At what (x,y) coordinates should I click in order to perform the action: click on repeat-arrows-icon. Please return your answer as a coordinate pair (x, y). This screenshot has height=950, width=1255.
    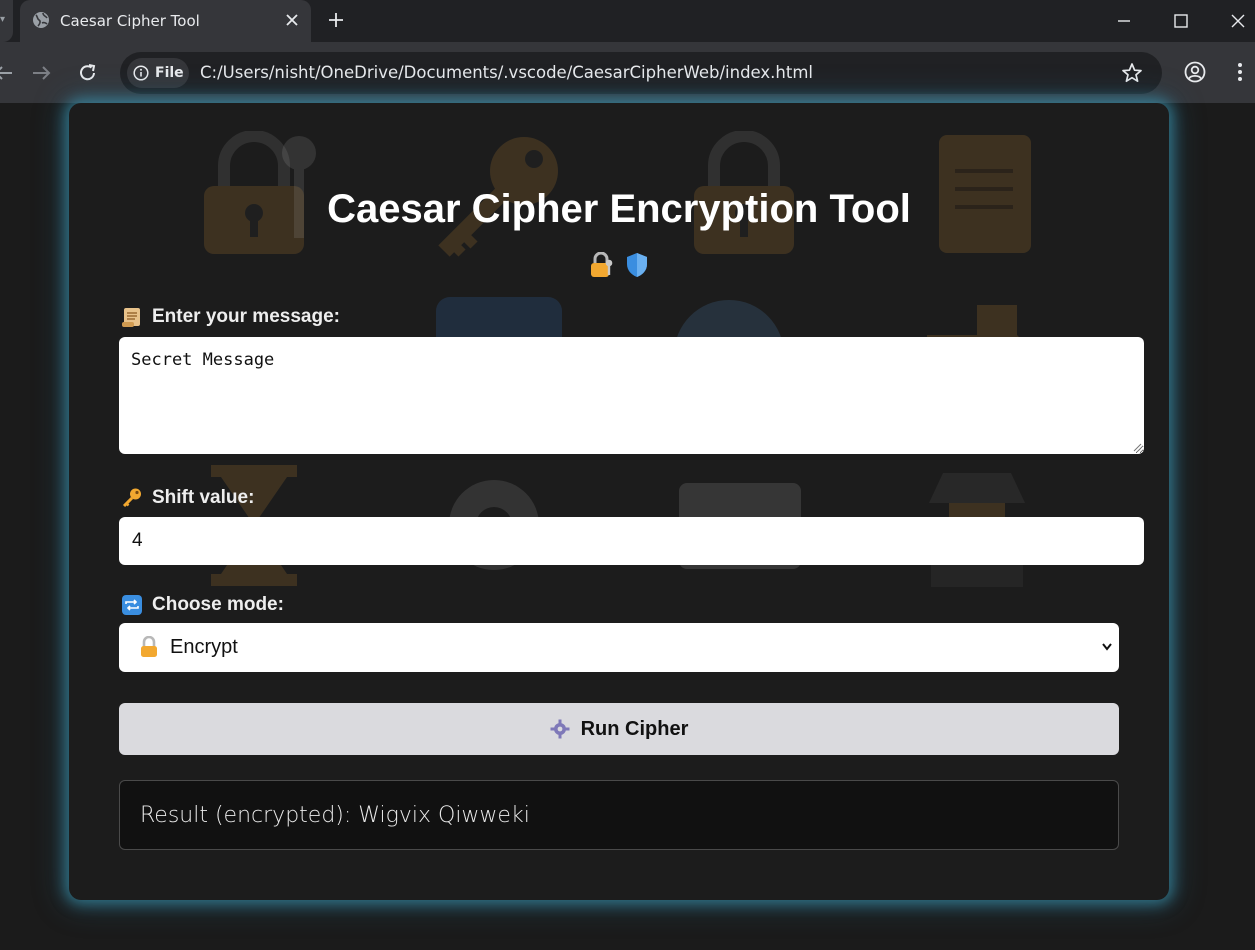
    Looking at the image, I should click on (132, 605).